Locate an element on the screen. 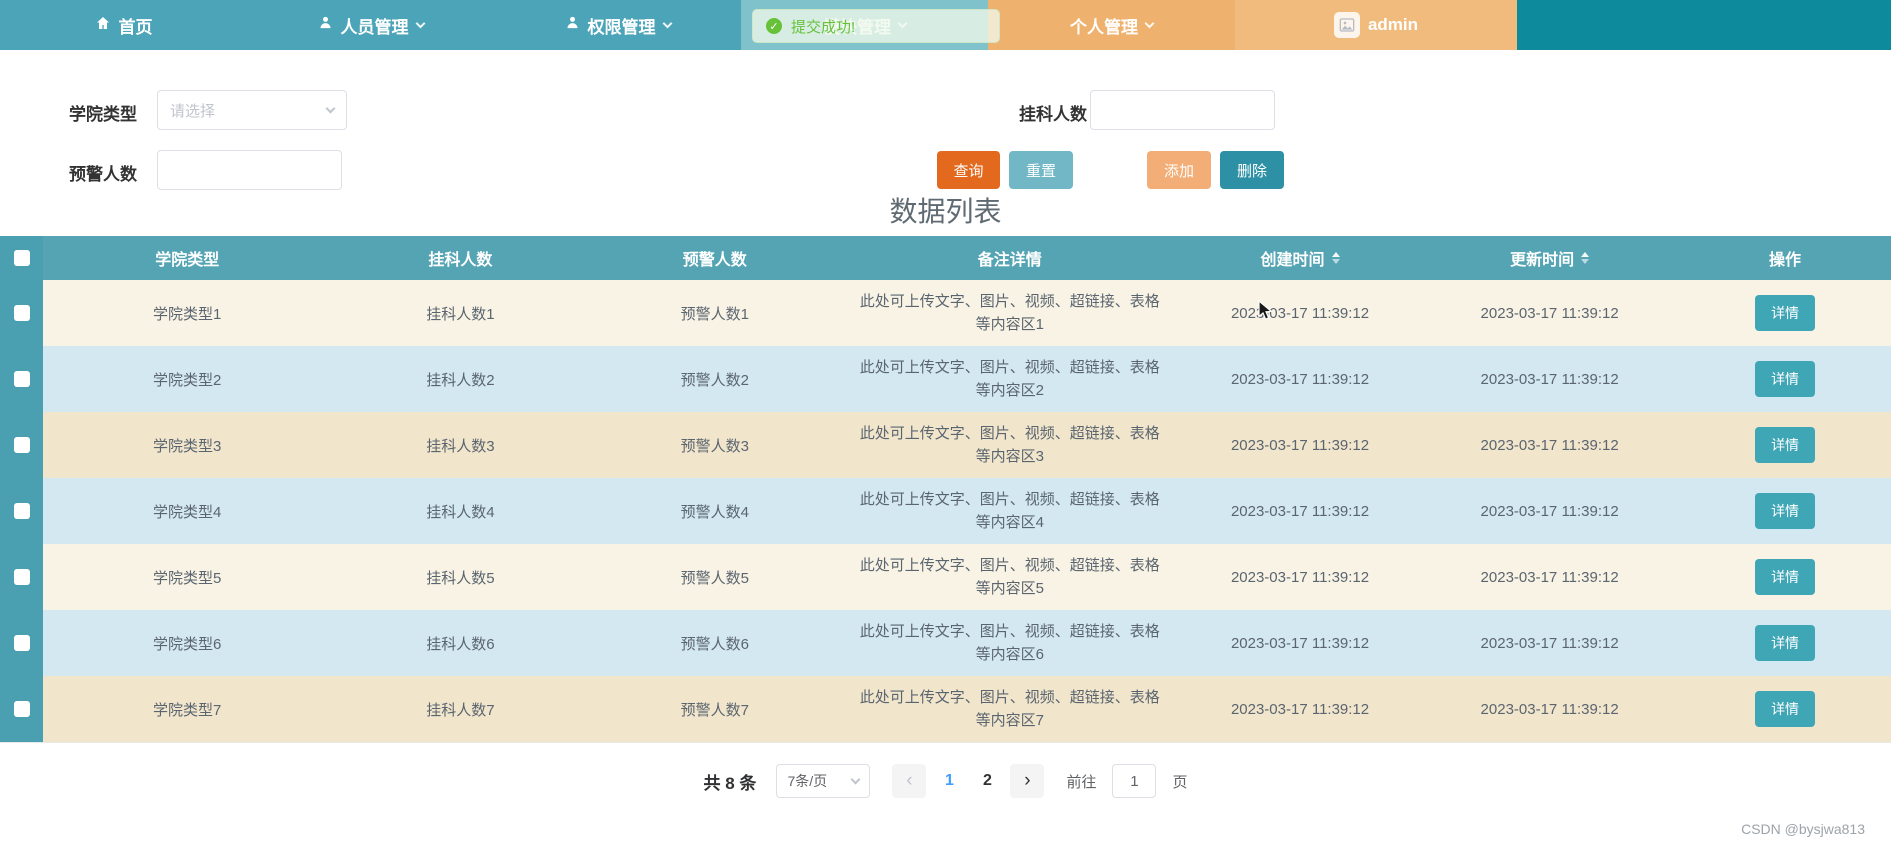 This screenshot has width=1891, height=847. cell-college-type: 学院类型1 is located at coordinates (187, 314).